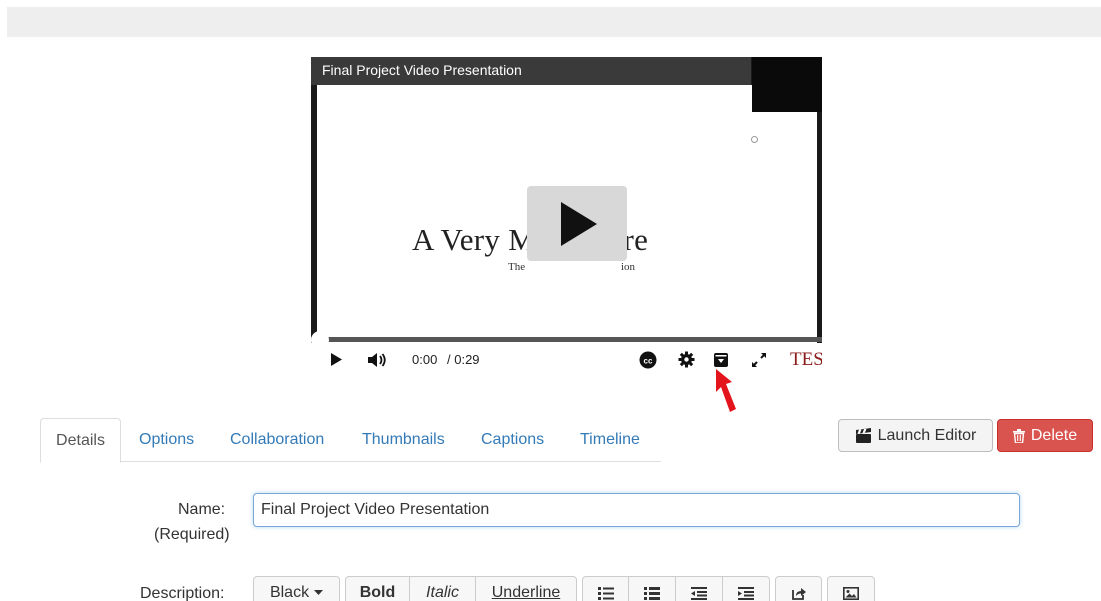 The height and width of the screenshot is (601, 1101). I want to click on share-link-icon, so click(798, 593).